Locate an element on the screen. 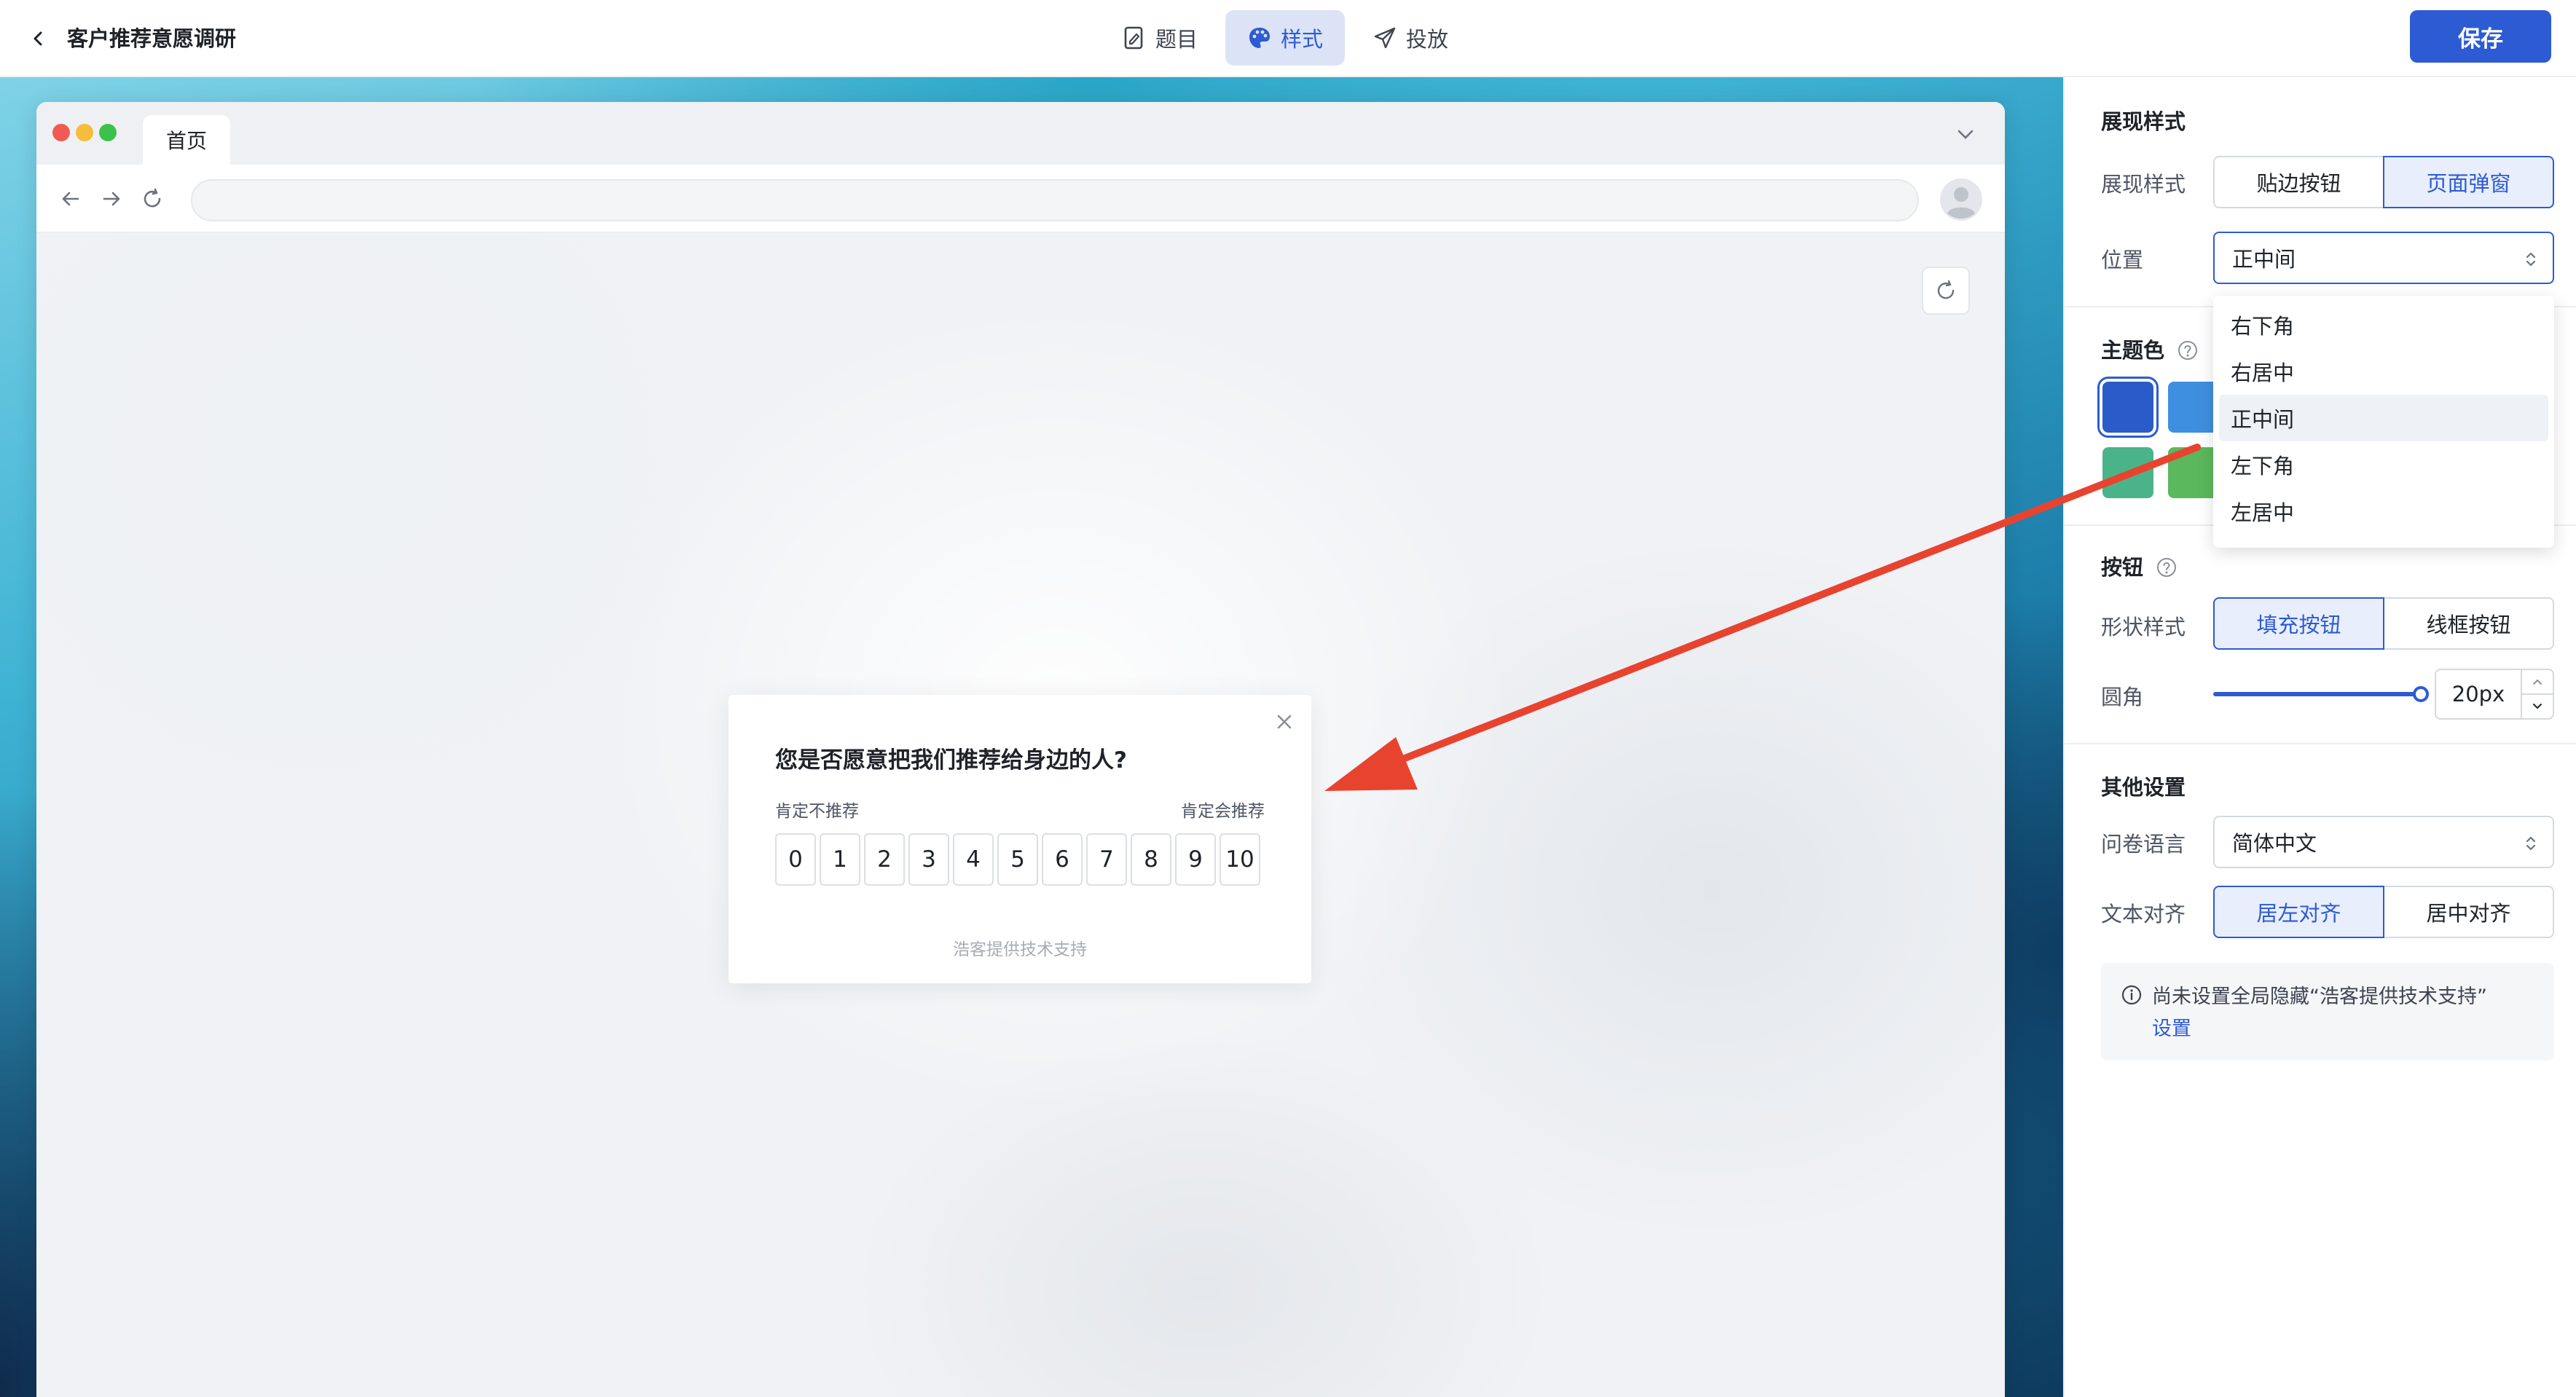 This screenshot has width=2576, height=1397. decrement-button is located at coordinates (2537, 707).